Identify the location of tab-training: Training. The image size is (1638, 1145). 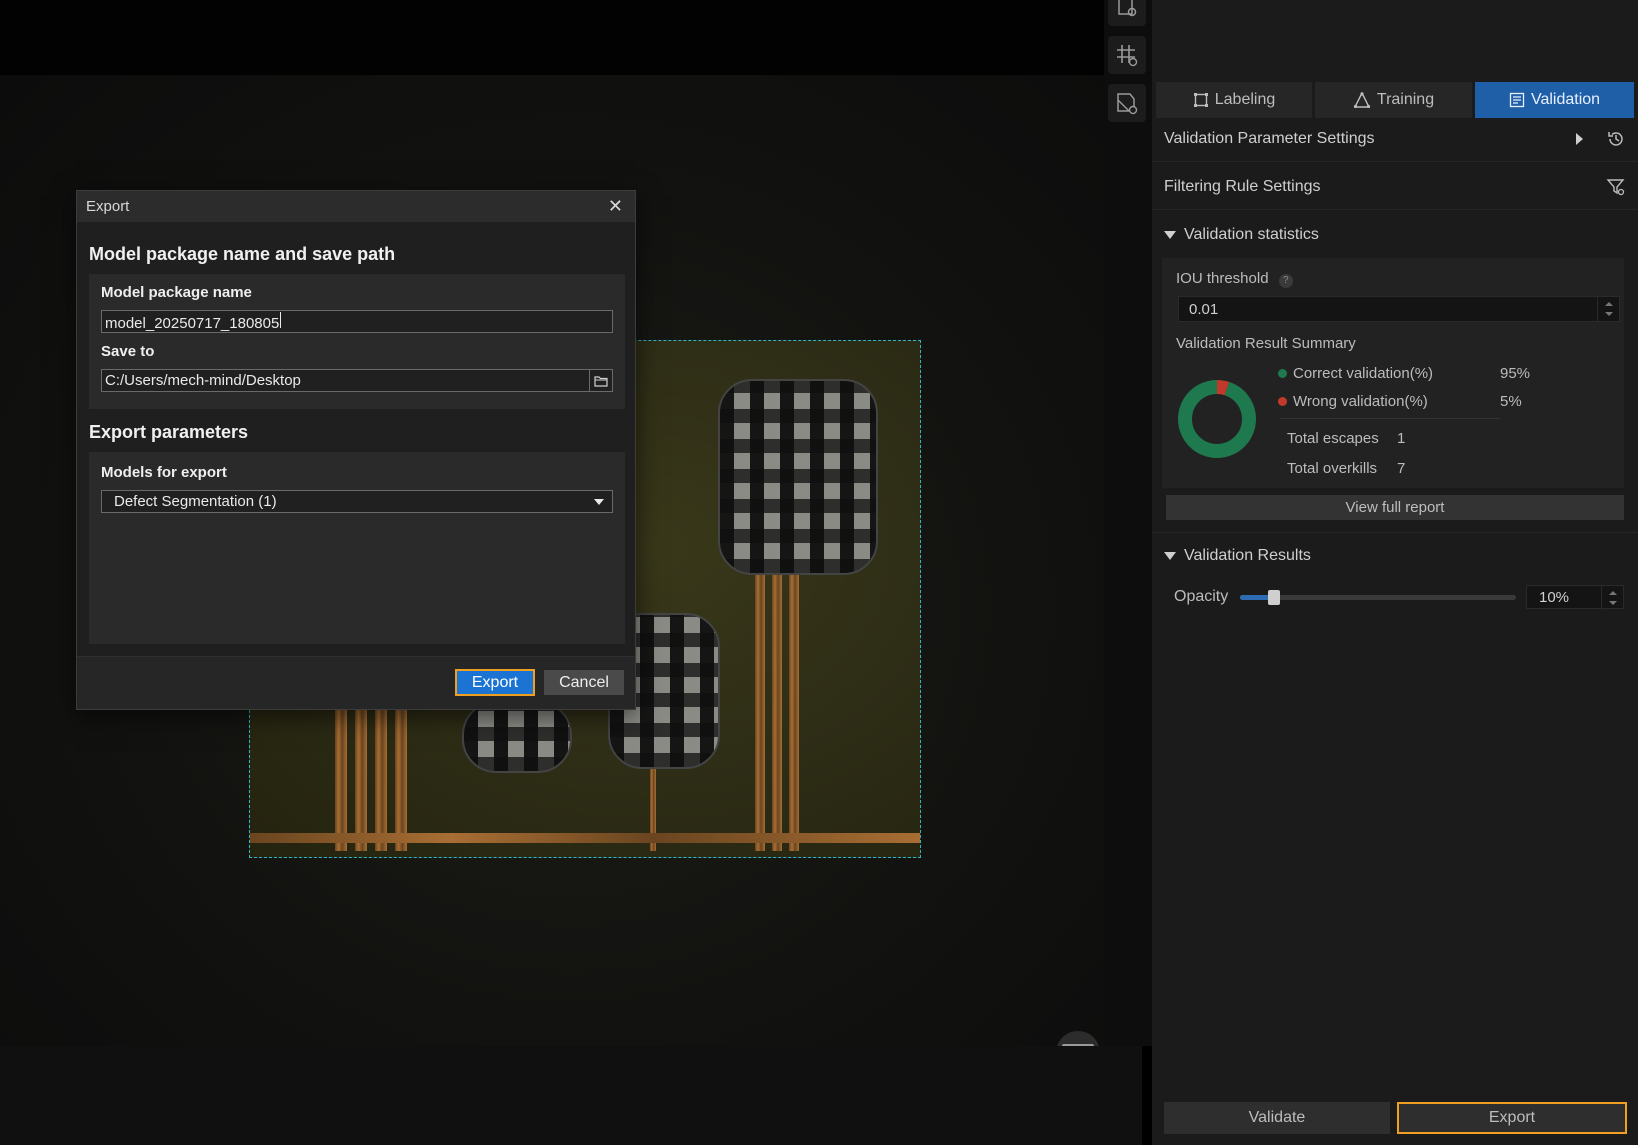
(1393, 100).